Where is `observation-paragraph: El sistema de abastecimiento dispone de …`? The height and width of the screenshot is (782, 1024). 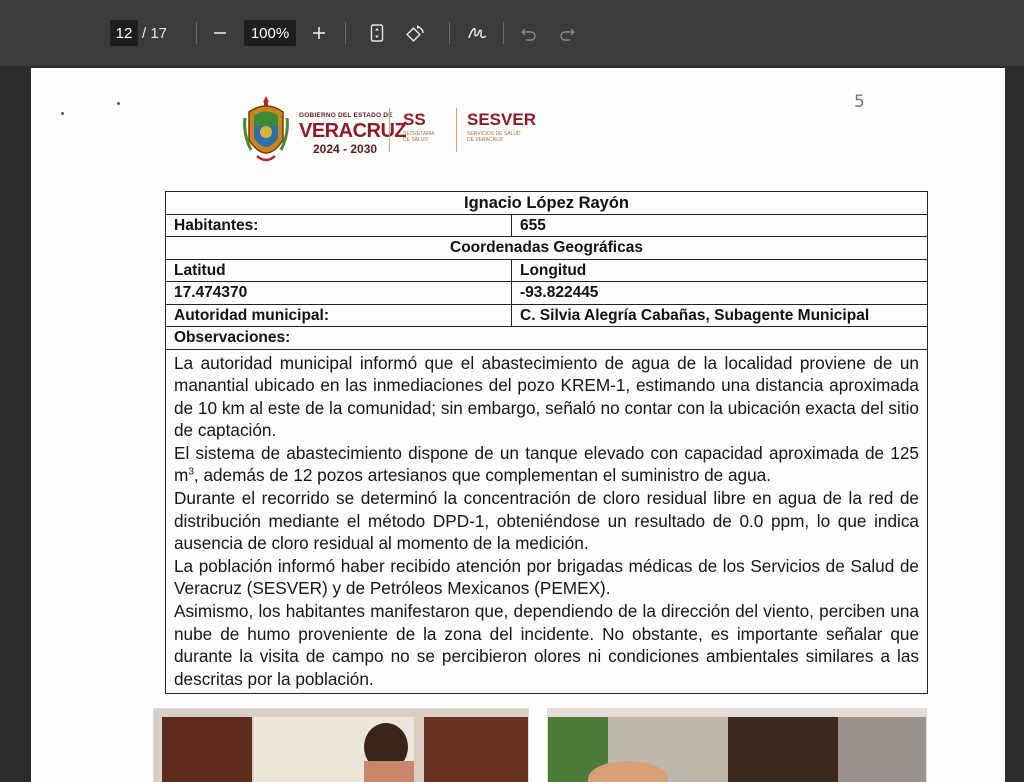
observation-paragraph: El sistema de abastecimiento dispone de … is located at coordinates (546, 464).